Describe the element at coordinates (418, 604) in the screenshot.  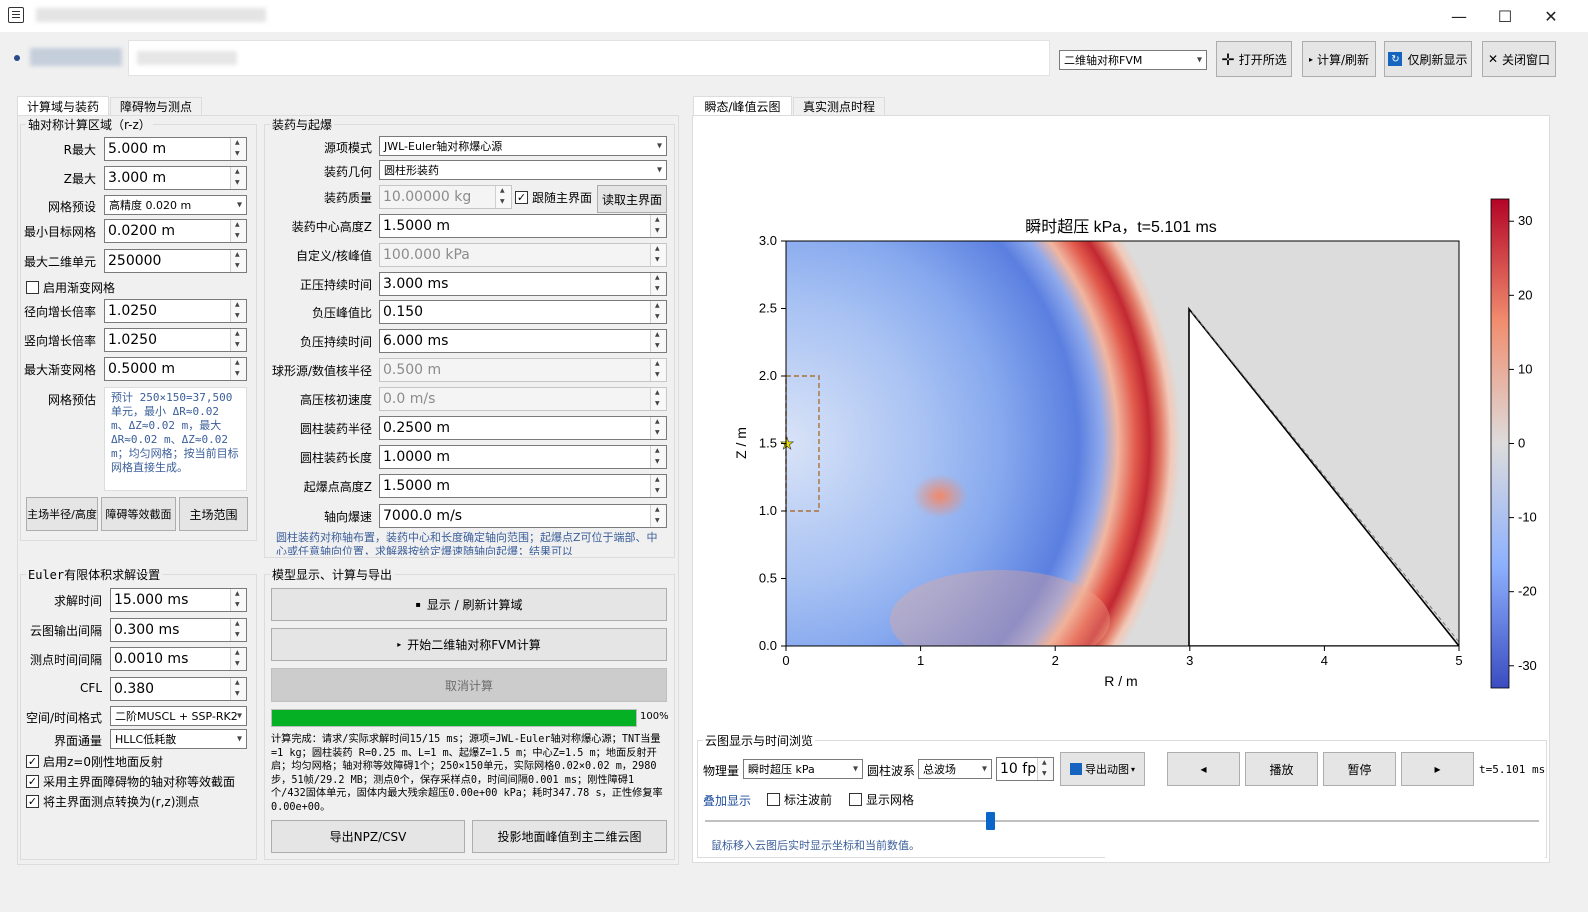
I see `display-icon: ▪` at that location.